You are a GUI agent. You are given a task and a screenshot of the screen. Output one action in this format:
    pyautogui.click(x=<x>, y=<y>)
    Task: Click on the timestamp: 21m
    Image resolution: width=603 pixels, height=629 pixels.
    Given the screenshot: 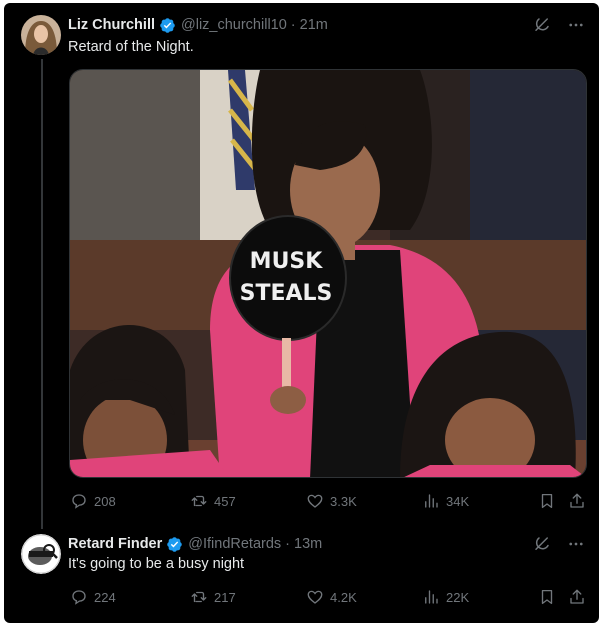 What is the action you would take?
    pyautogui.click(x=314, y=25)
    